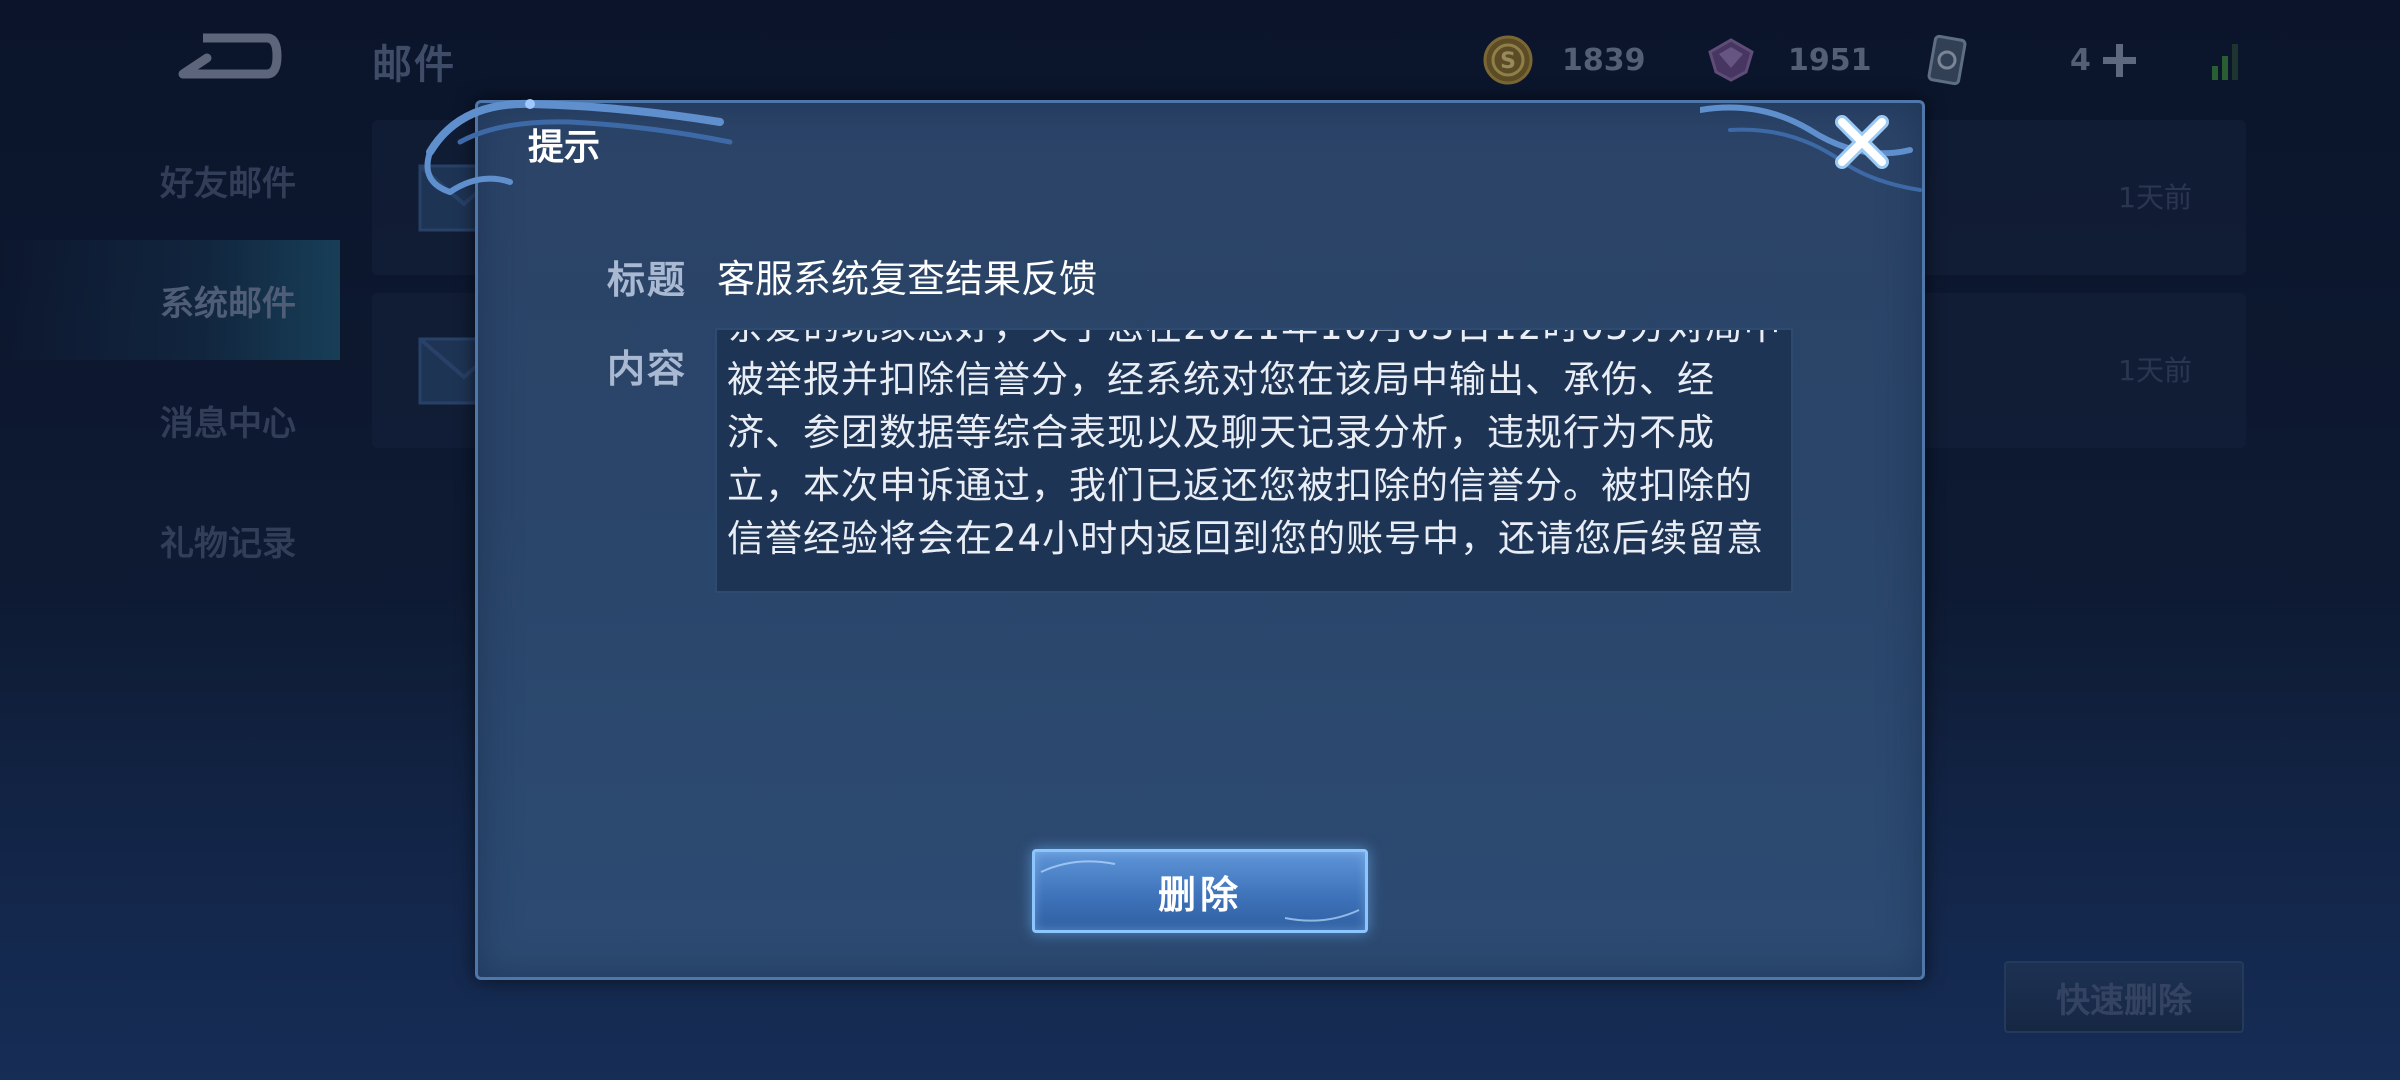 The width and height of the screenshot is (2400, 1080). Describe the element at coordinates (1862, 142) in the screenshot. I see `close-icon` at that location.